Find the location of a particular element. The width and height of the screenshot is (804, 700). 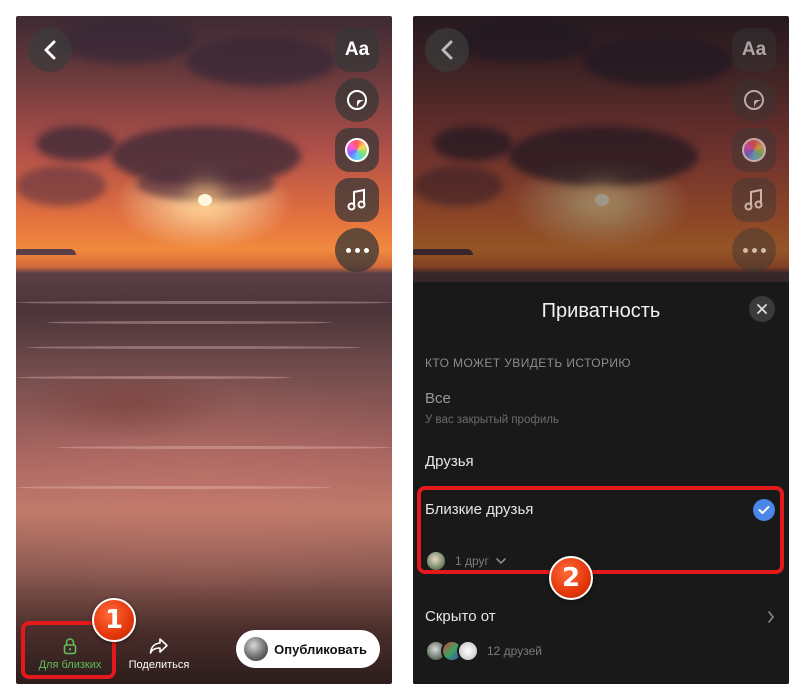

share-label: Поделиться is located at coordinates (159, 664).